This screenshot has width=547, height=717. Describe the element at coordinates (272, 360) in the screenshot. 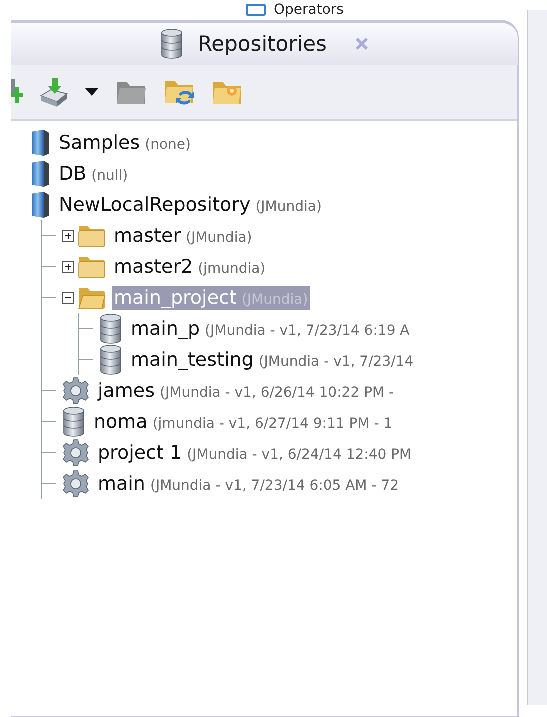

I see `tree-item: main_testing (JMundia - v1, 7/23/14` at that location.